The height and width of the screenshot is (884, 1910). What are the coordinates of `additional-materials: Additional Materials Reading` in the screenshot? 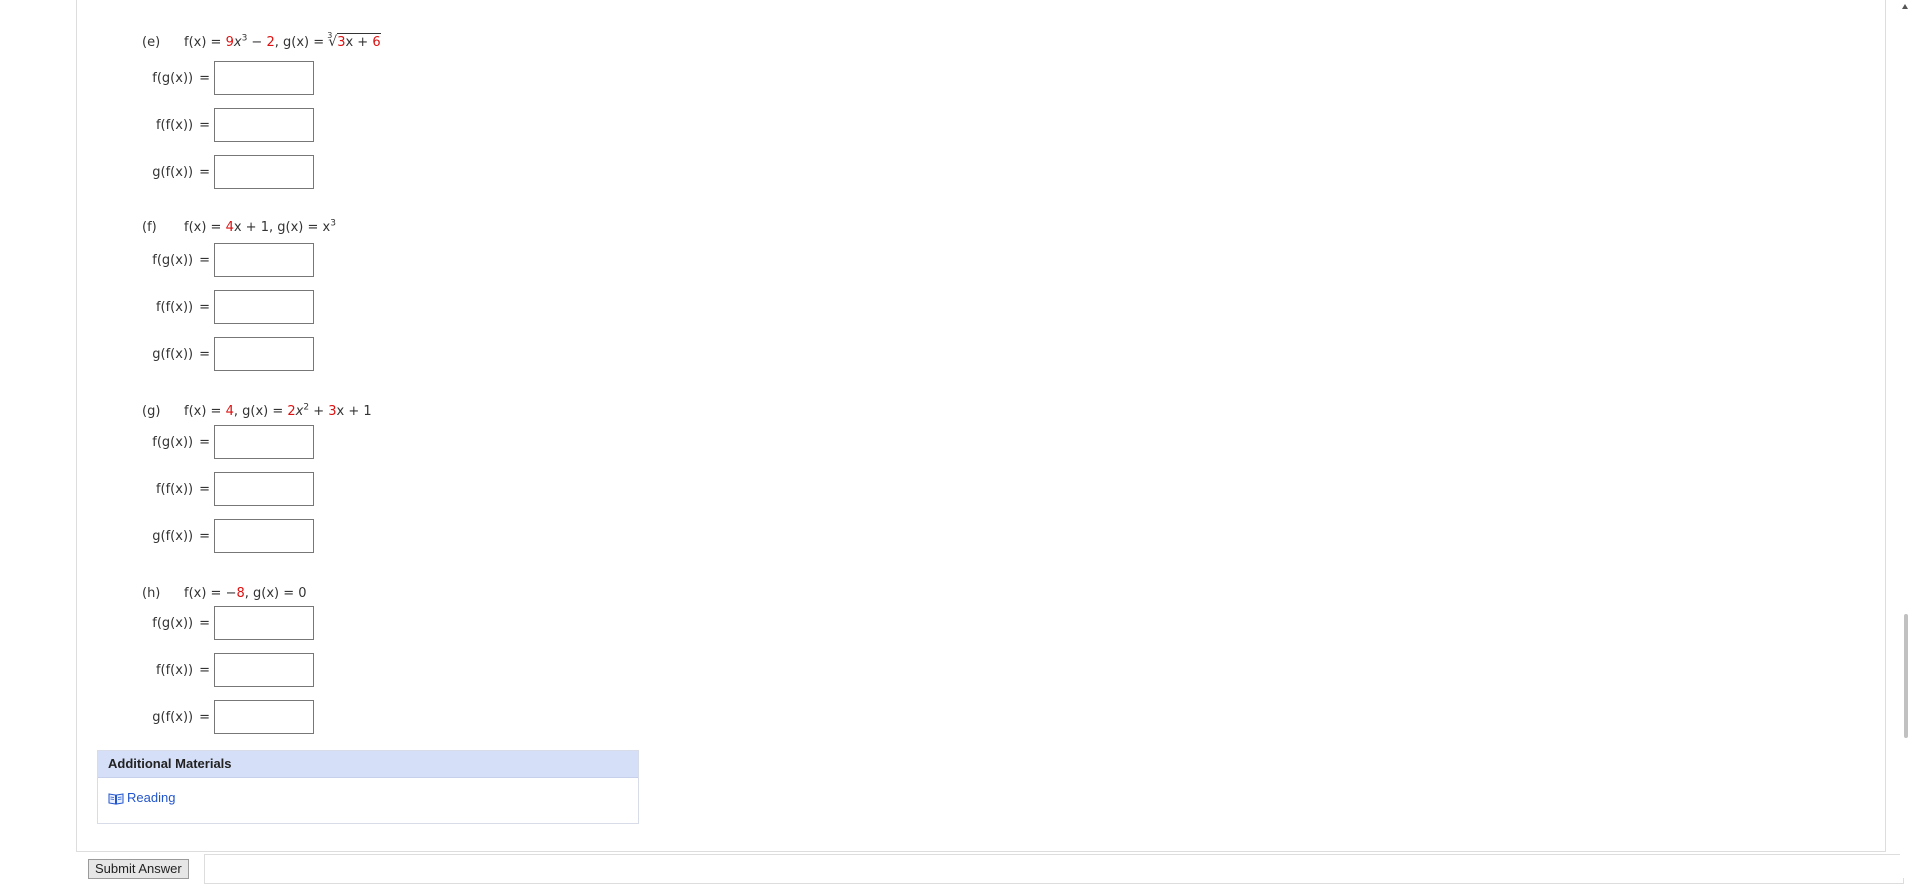 It's located at (368, 787).